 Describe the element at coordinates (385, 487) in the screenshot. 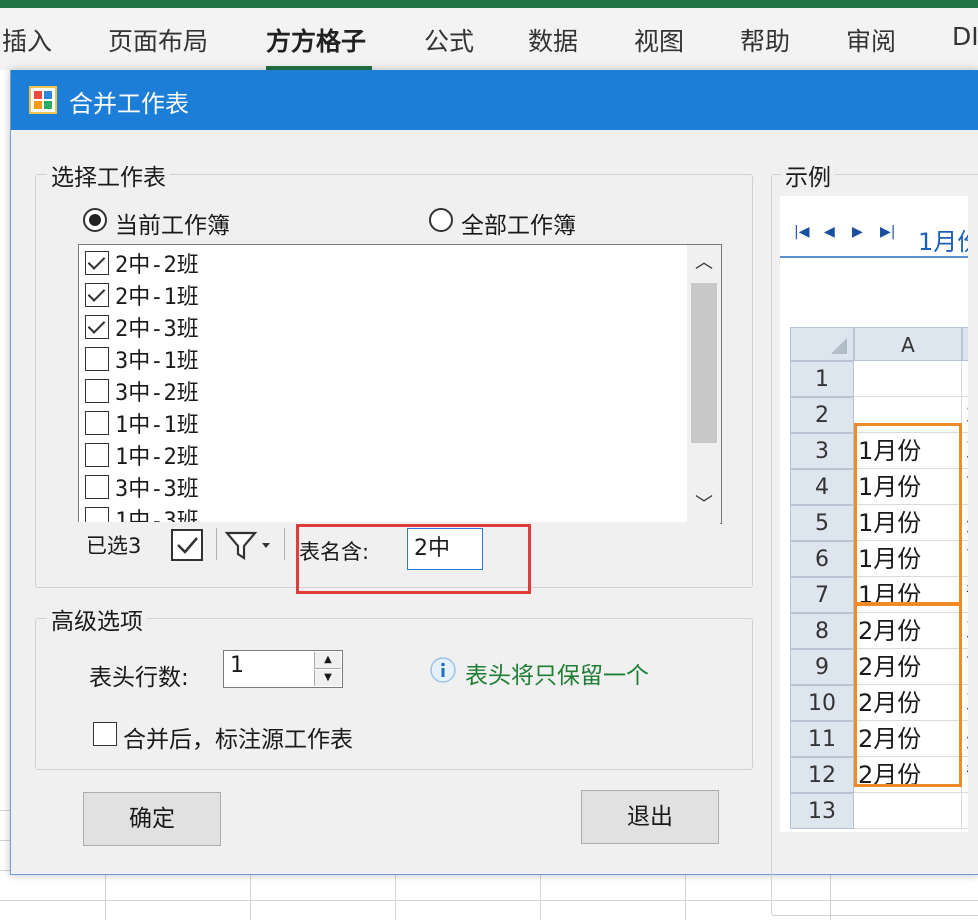

I see `list-item: 3中-3班` at that location.